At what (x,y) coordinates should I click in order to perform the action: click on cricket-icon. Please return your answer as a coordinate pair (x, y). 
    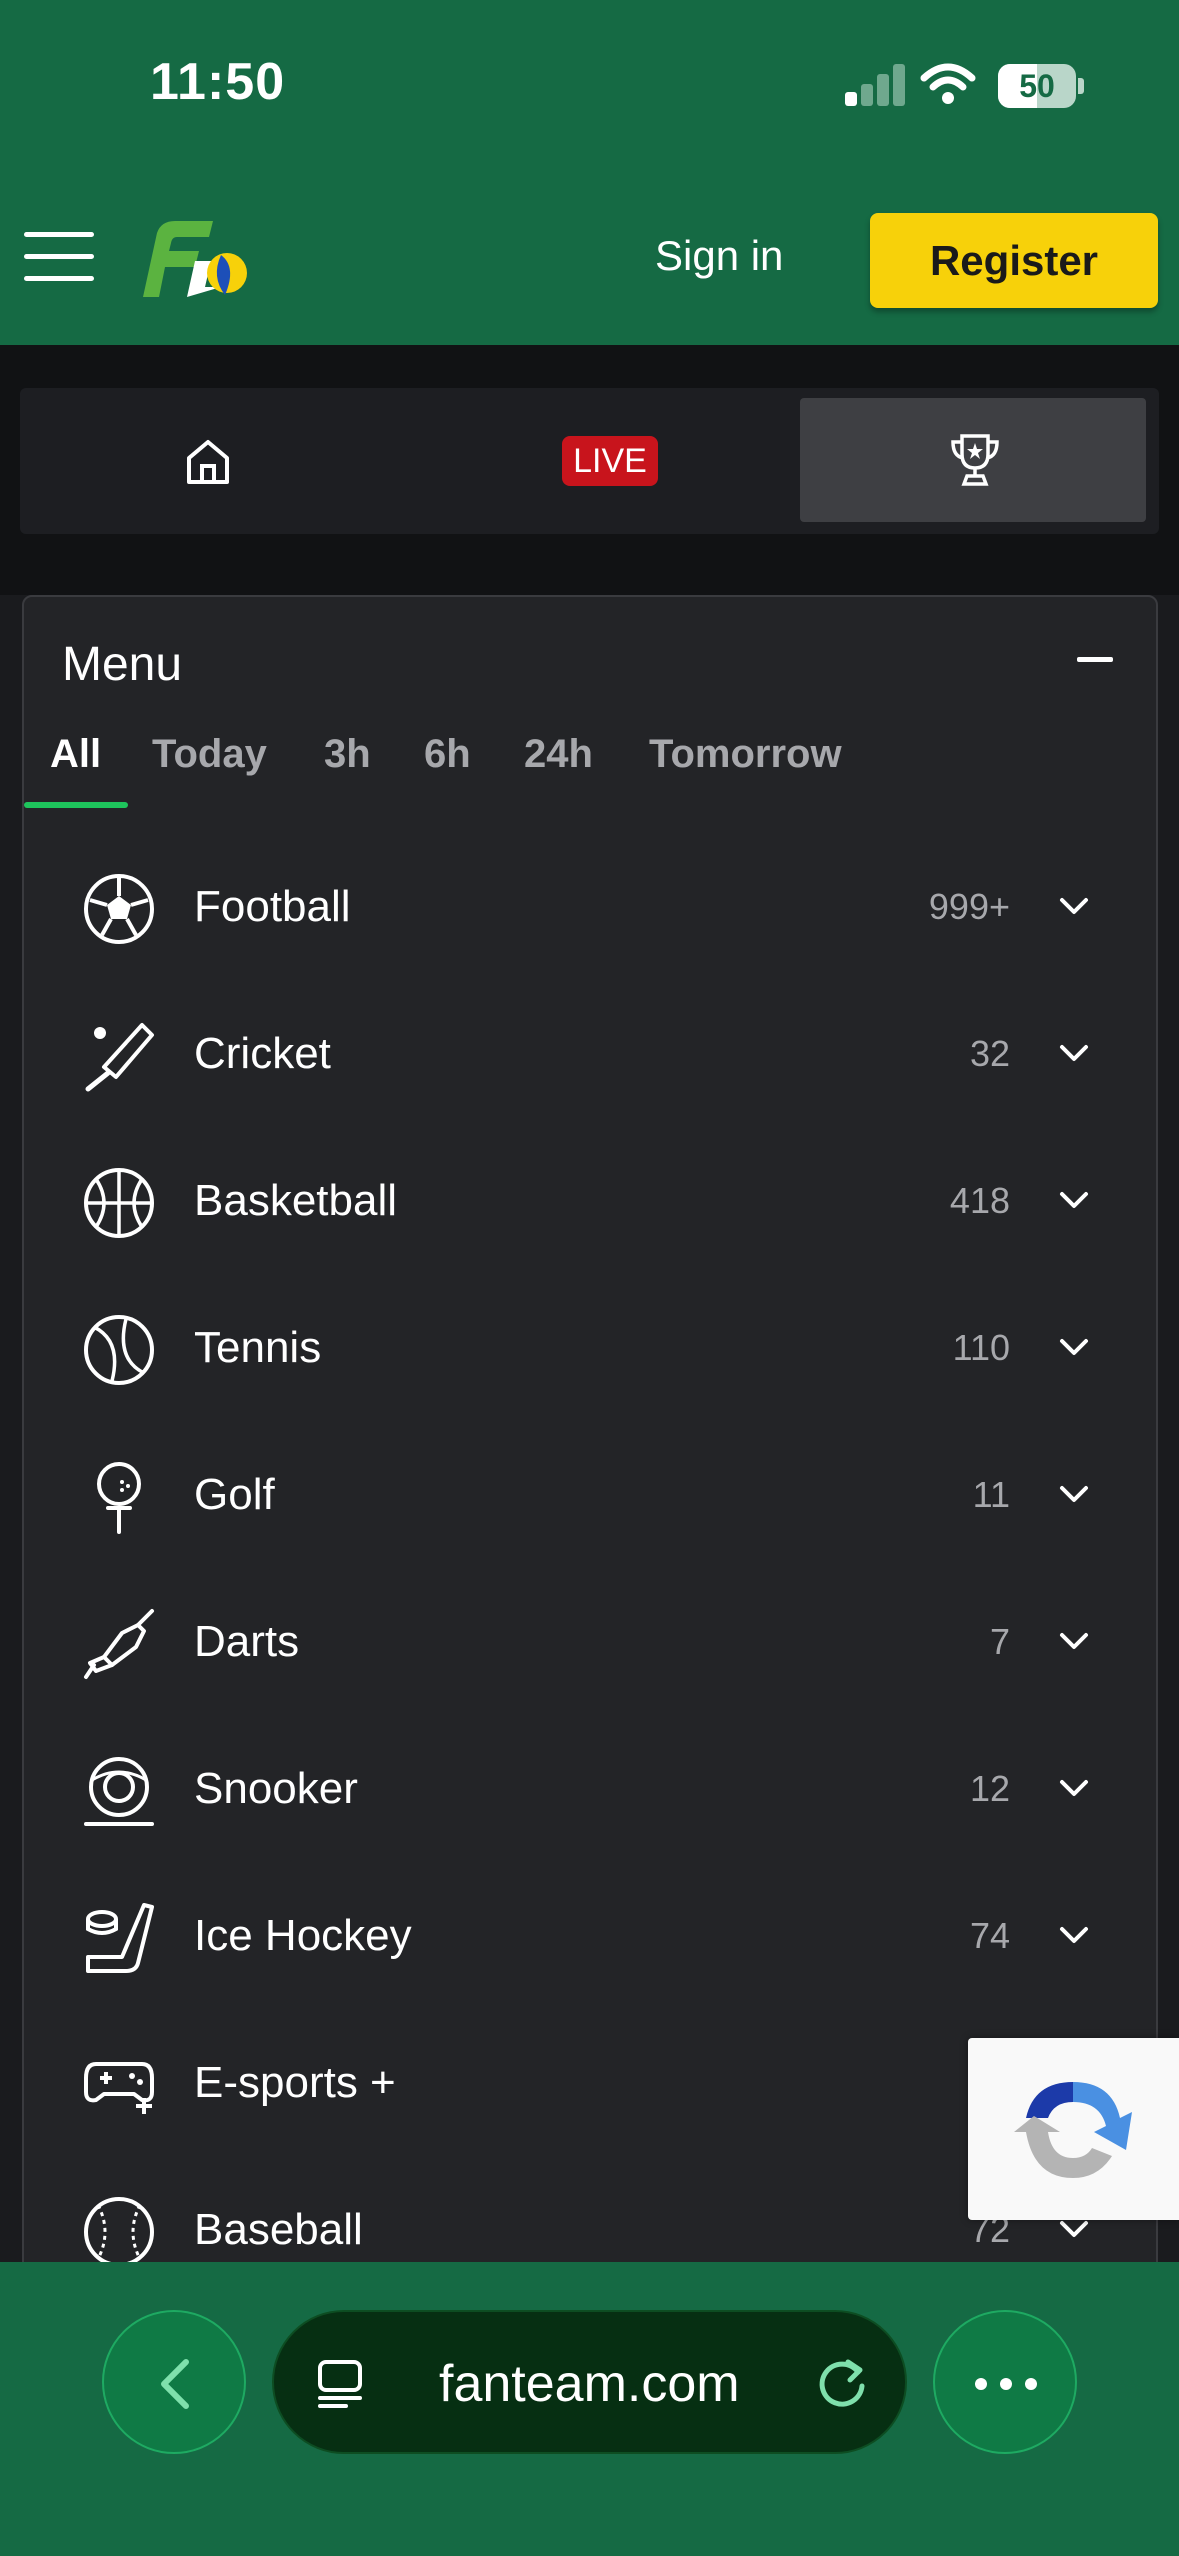
    Looking at the image, I should click on (119, 1057).